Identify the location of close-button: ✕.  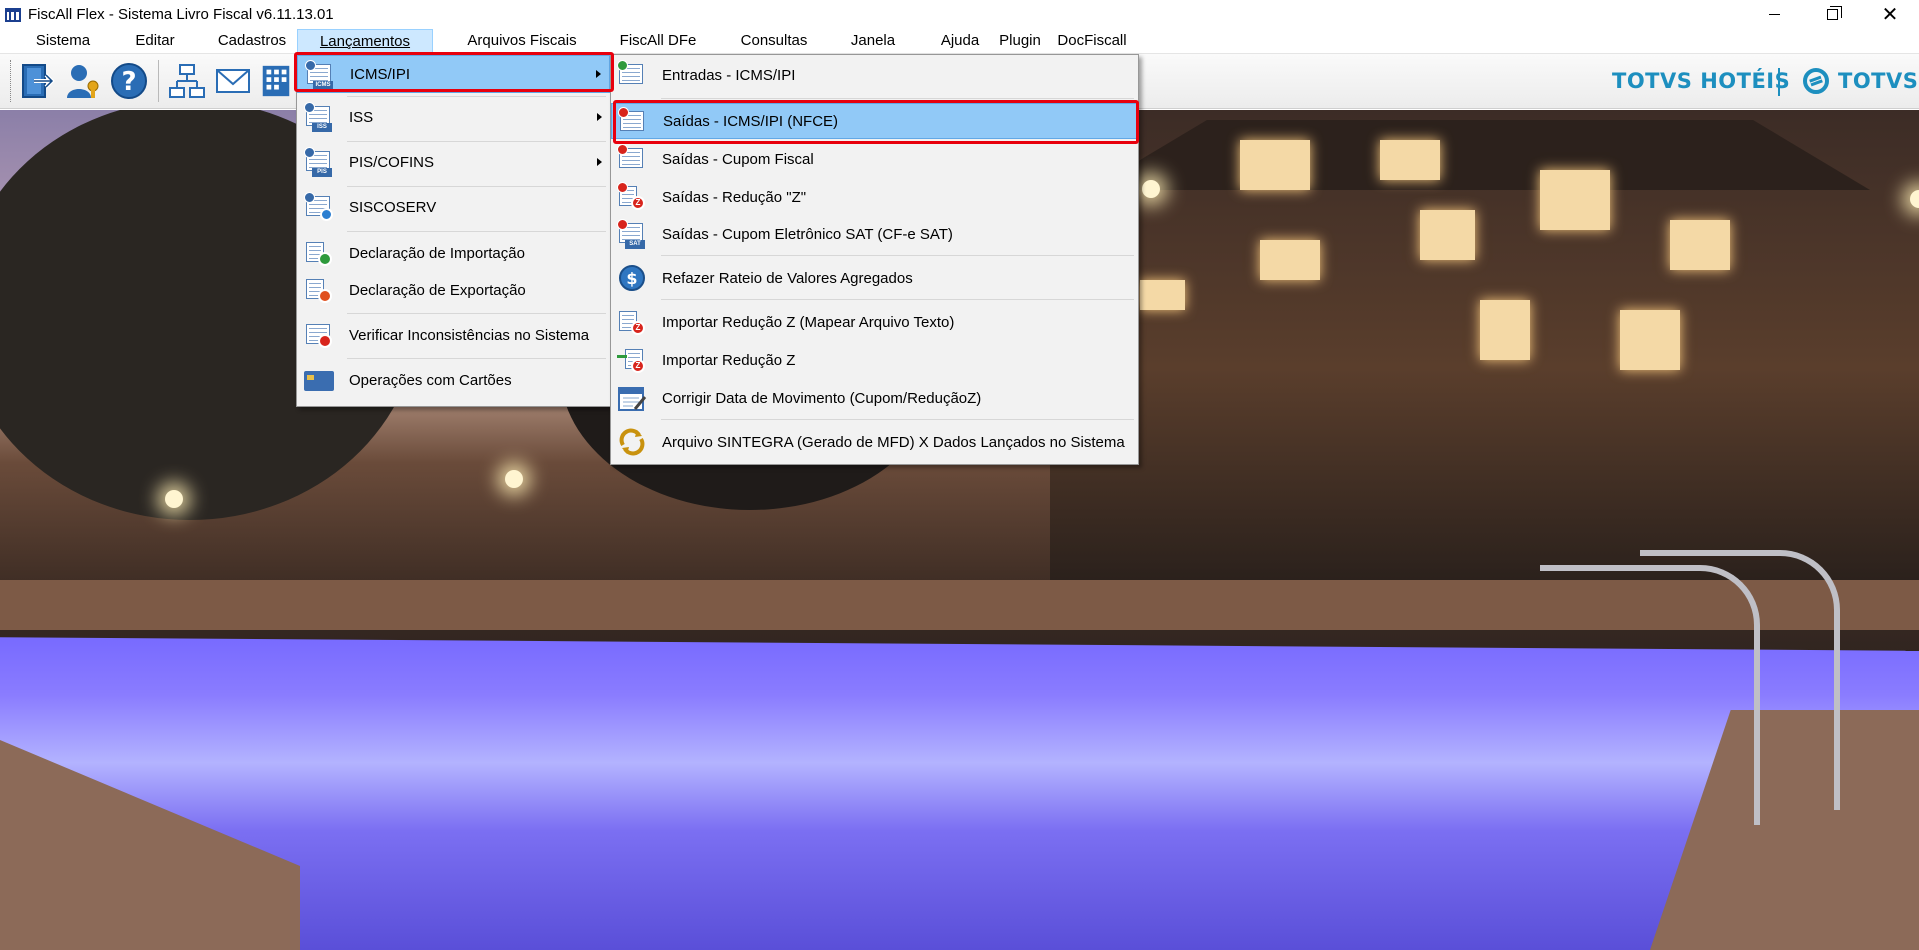
(1890, 14).